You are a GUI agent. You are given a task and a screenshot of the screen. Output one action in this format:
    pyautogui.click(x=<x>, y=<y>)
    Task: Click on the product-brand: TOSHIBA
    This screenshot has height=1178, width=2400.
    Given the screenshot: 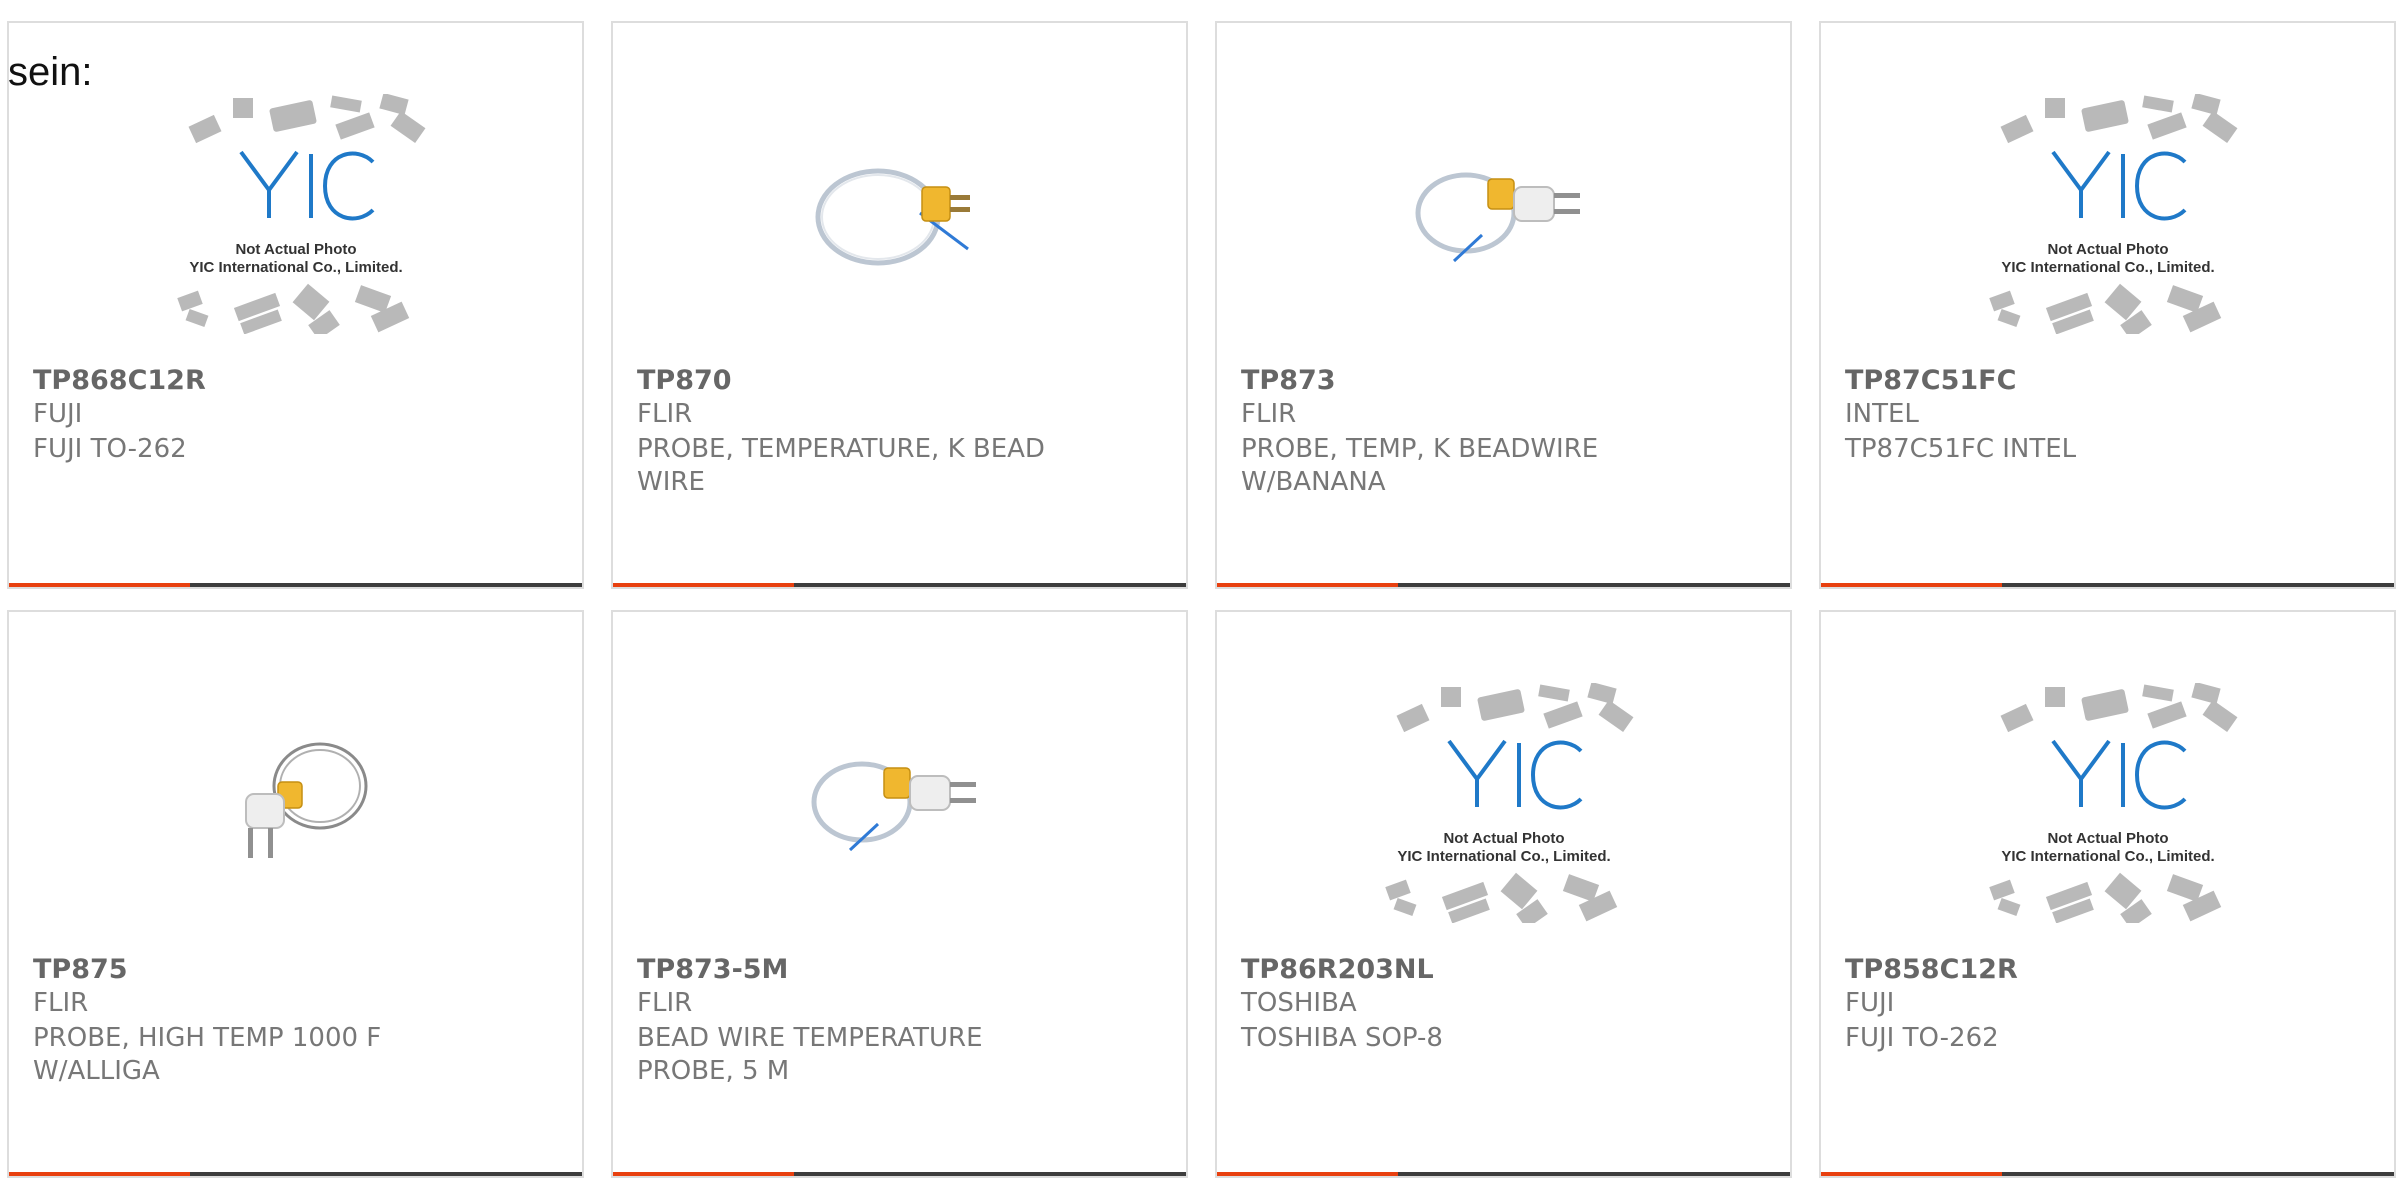 What is the action you would take?
    pyautogui.click(x=1299, y=1003)
    